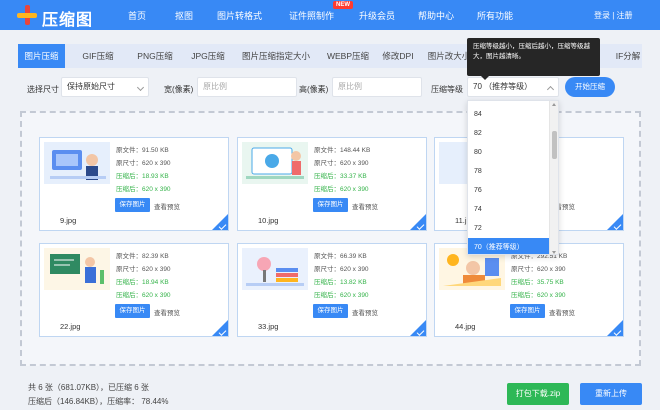 Image resolution: width=660 pixels, height=410 pixels. Describe the element at coordinates (503, 86) in the screenshot. I see `level-select-value: 70 （推荐等级）` at that location.